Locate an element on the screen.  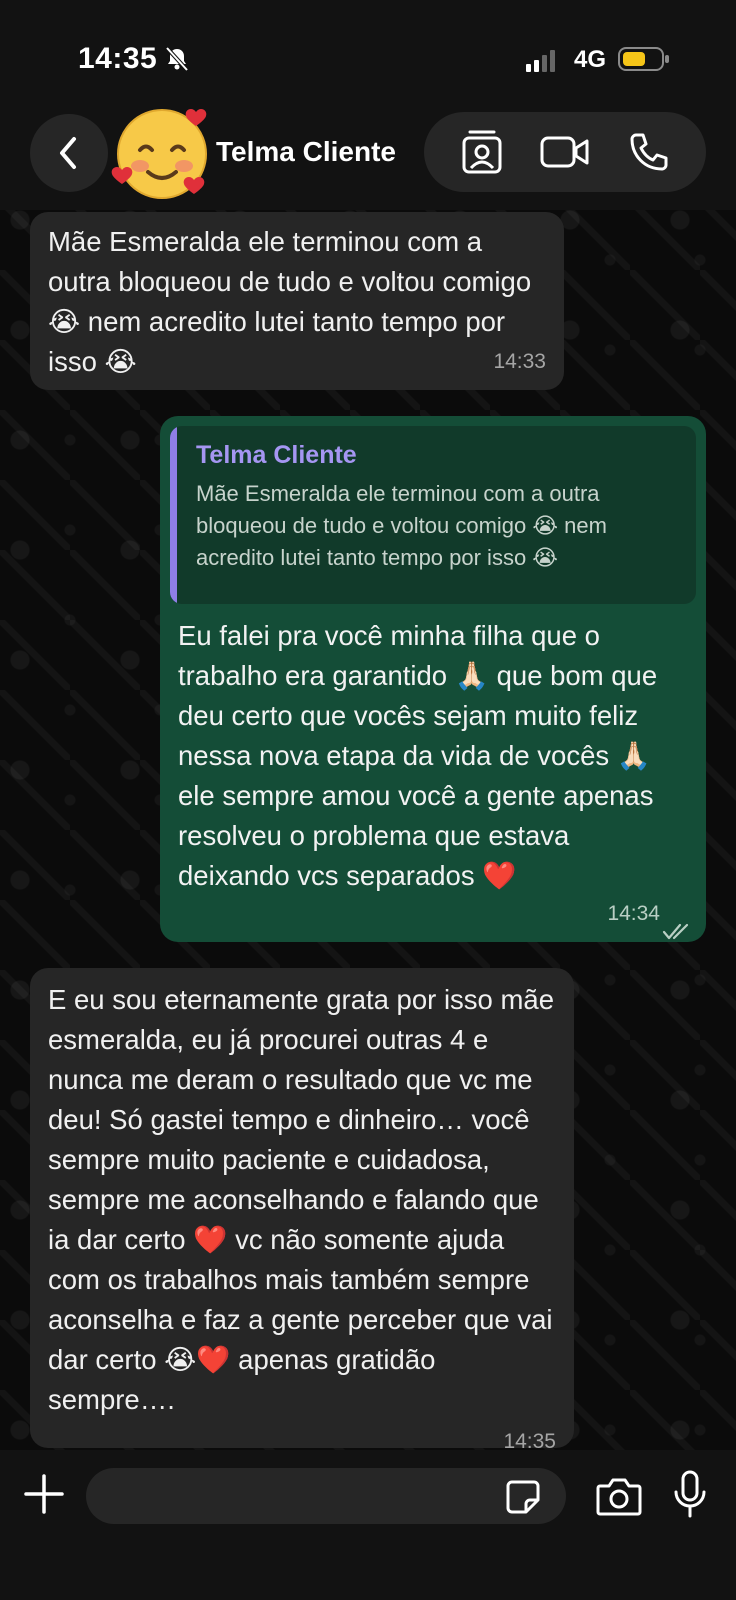
camera-button is located at coordinates (619, 1496).